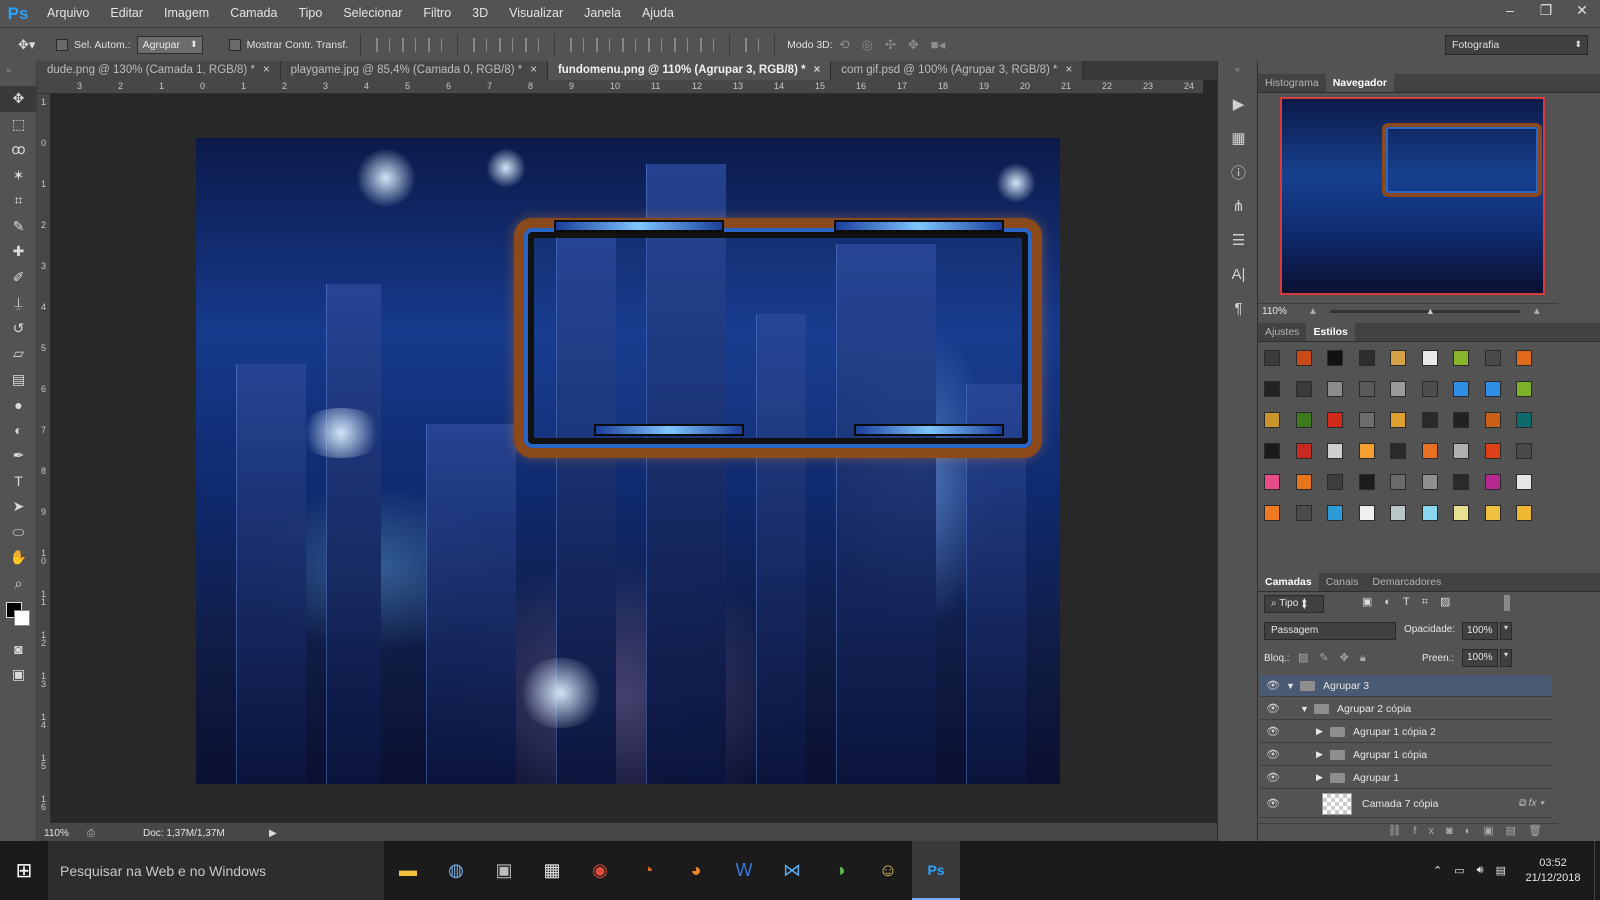  What do you see at coordinates (696, 870) in the screenshot?
I see `firefox-icon: ◕` at bounding box center [696, 870].